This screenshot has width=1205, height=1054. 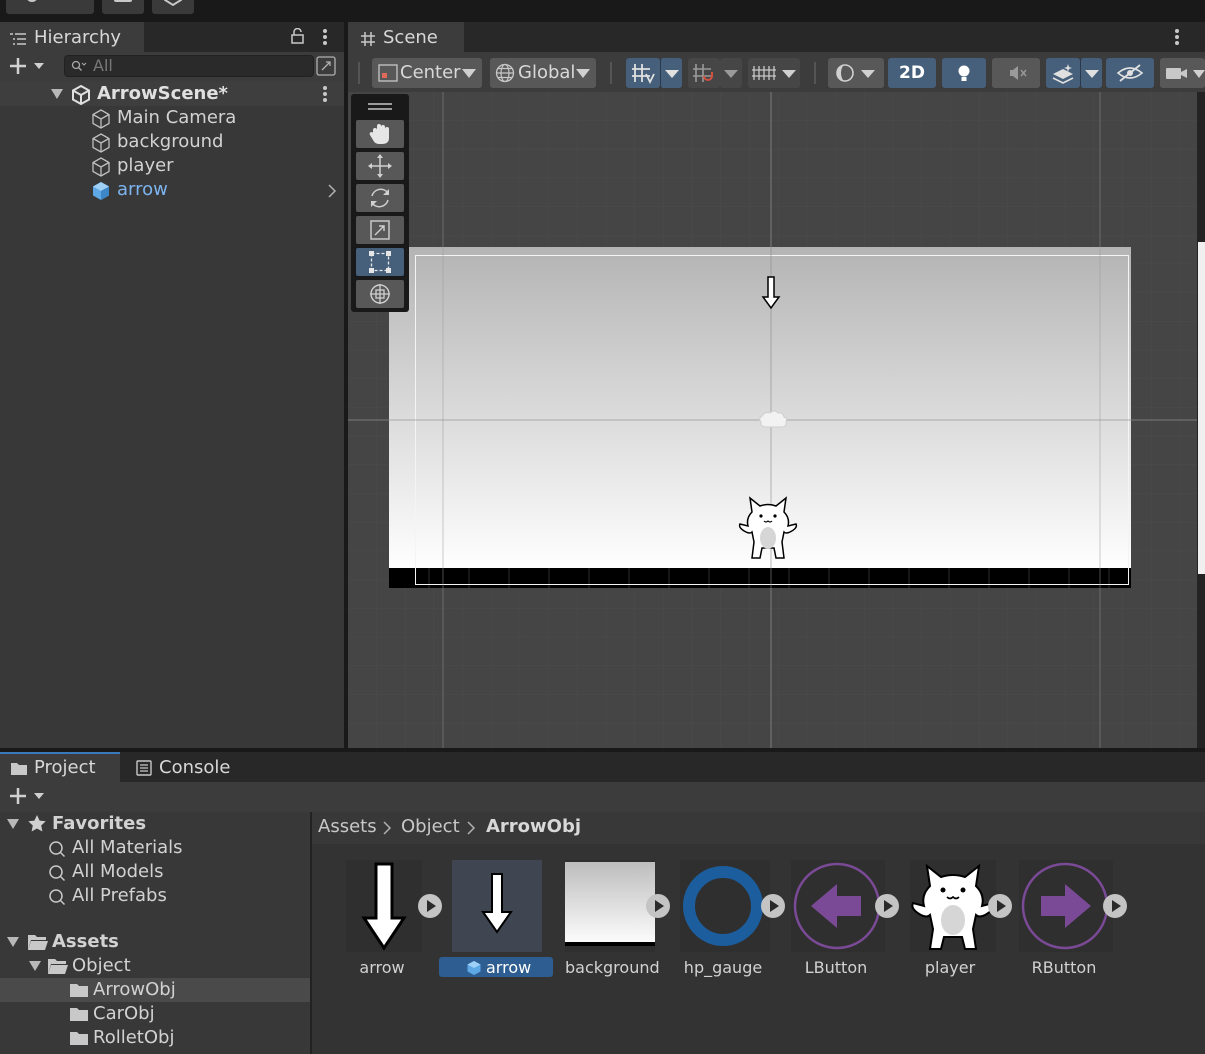 What do you see at coordinates (1182, 73) in the screenshot?
I see `camera-settings-button` at bounding box center [1182, 73].